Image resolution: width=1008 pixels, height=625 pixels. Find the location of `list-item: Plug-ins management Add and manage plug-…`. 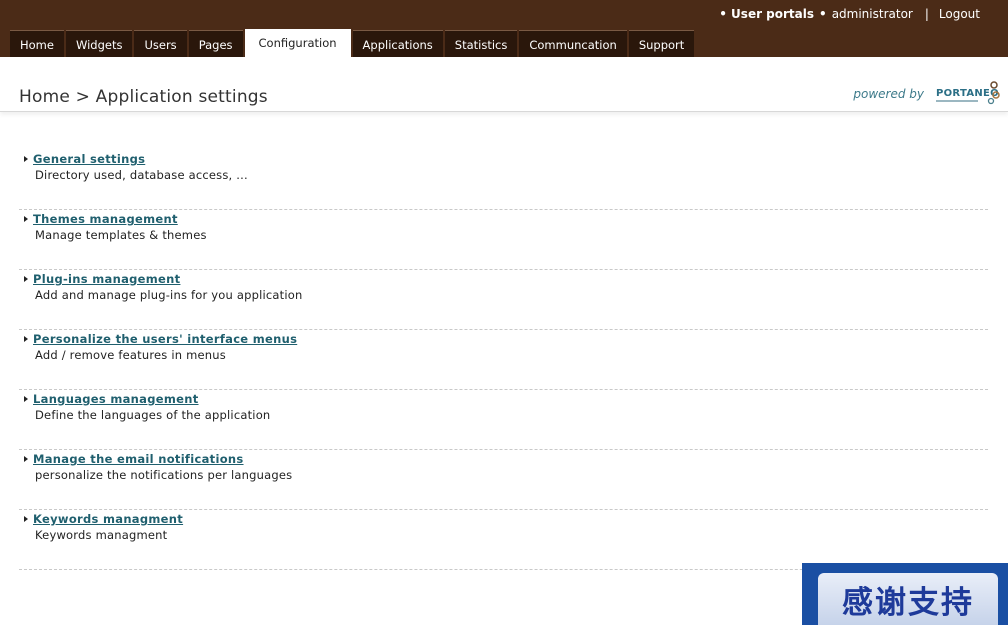

list-item: Plug-ins management Add and manage plug-… is located at coordinates (503, 300).